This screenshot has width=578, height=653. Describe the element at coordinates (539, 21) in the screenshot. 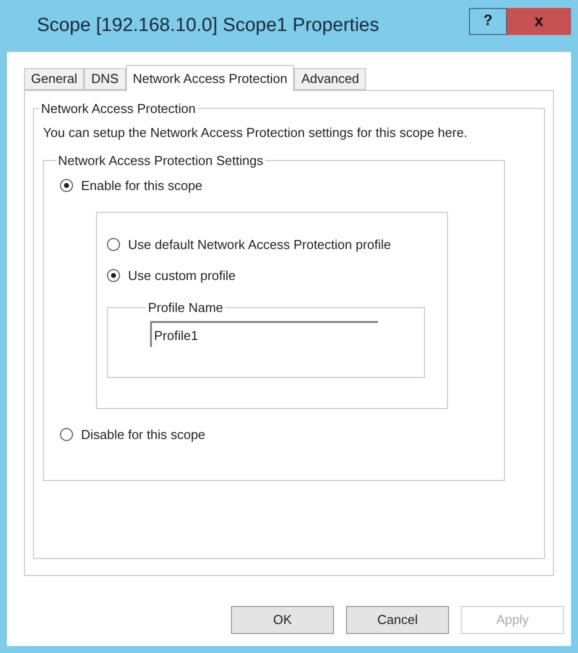

I see `close-button: x` at that location.